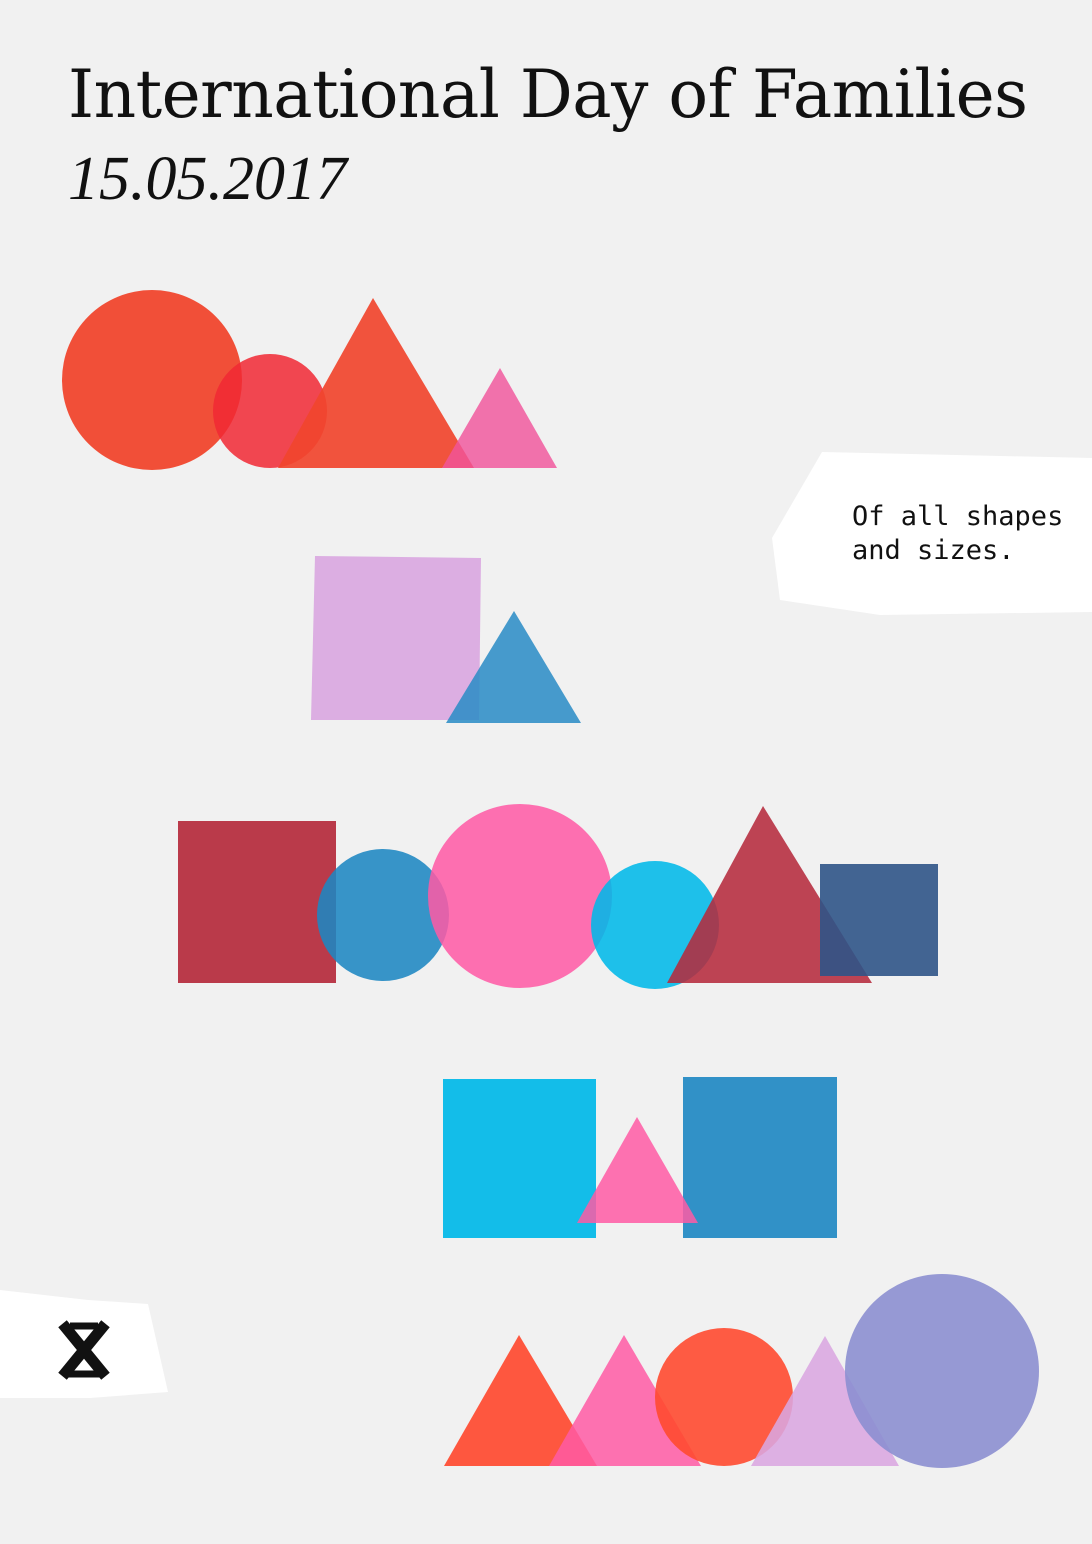 The height and width of the screenshot is (1544, 1092). I want to click on tagline-note: Of all shapes and sizes., so click(967, 534).